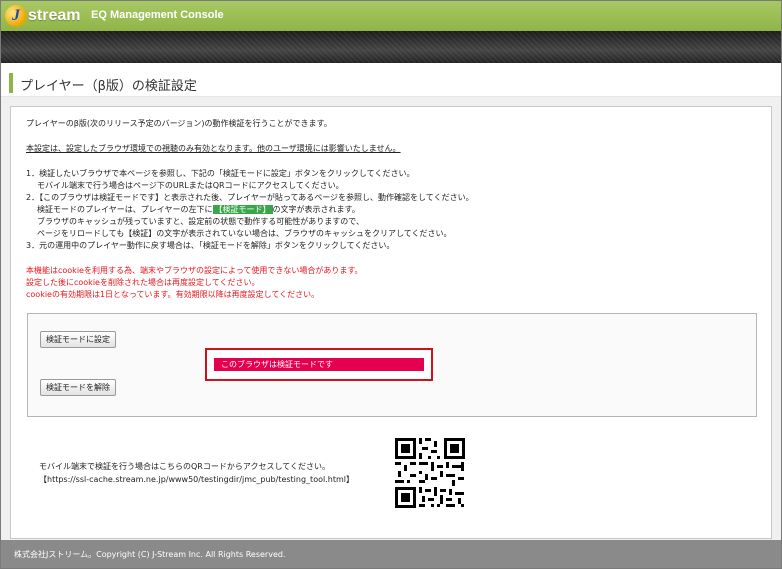 The width and height of the screenshot is (782, 569). I want to click on step-1-mobile-text: モバイル端末で行う場合はページ下のURLまたはQRコードにアクセスしてください。, so click(190, 185).